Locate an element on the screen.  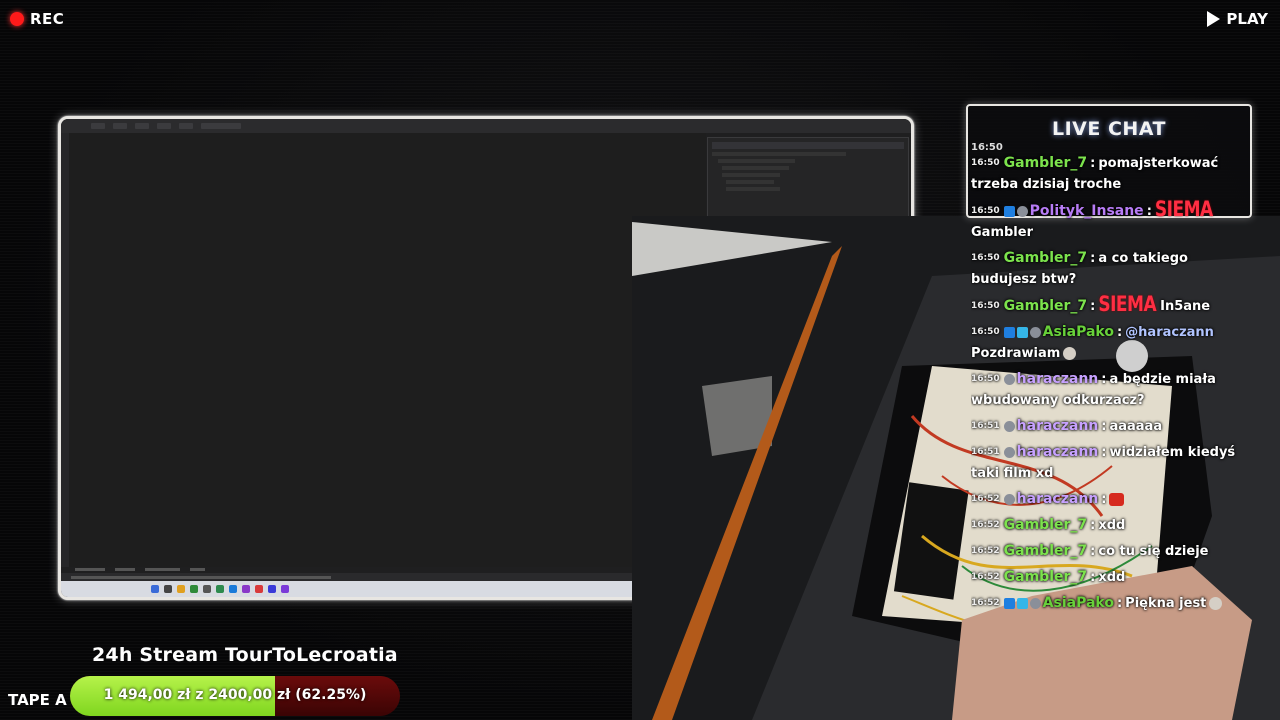
chat-message: 16:50 Gambler_7: SIEMA In5ane is located at coordinates (1091, 305).